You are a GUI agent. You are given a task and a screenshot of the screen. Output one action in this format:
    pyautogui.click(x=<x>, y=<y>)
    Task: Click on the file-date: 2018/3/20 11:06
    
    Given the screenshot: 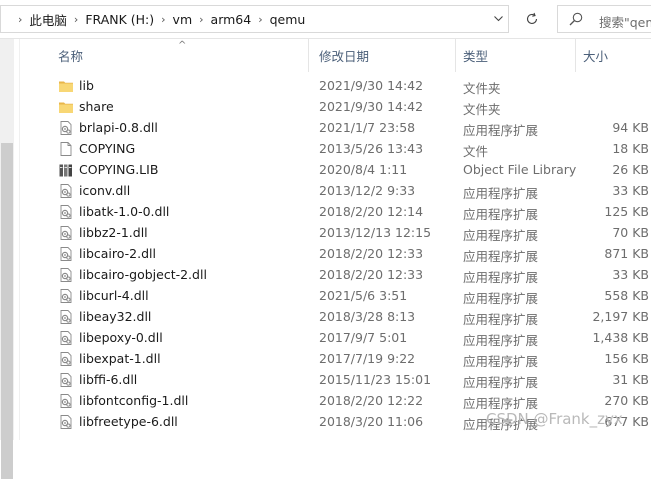 What is the action you would take?
    pyautogui.click(x=371, y=421)
    